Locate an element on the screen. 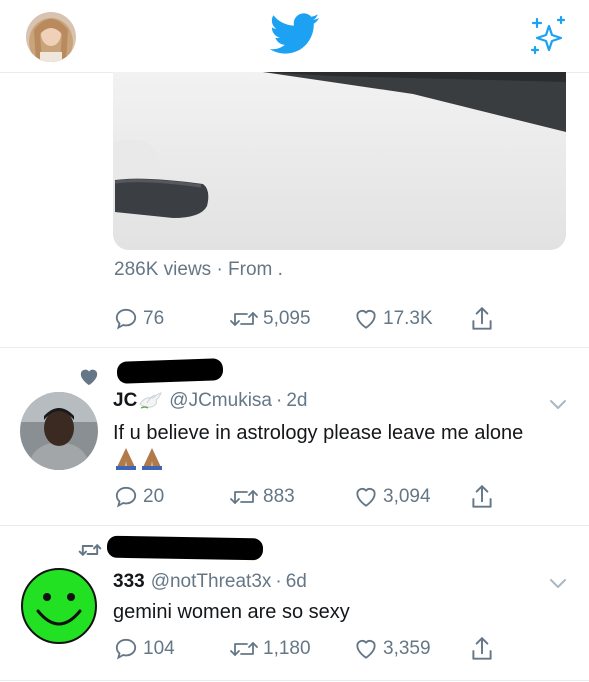 Image resolution: width=589 pixels, height=682 pixels. dove-icon is located at coordinates (151, 400).